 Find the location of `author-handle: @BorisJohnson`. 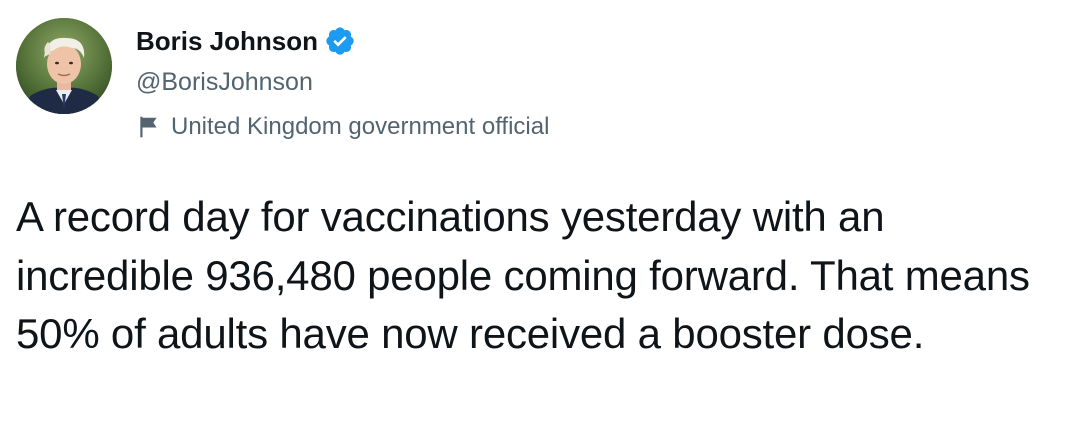

author-handle: @BorisJohnson is located at coordinates (224, 82).